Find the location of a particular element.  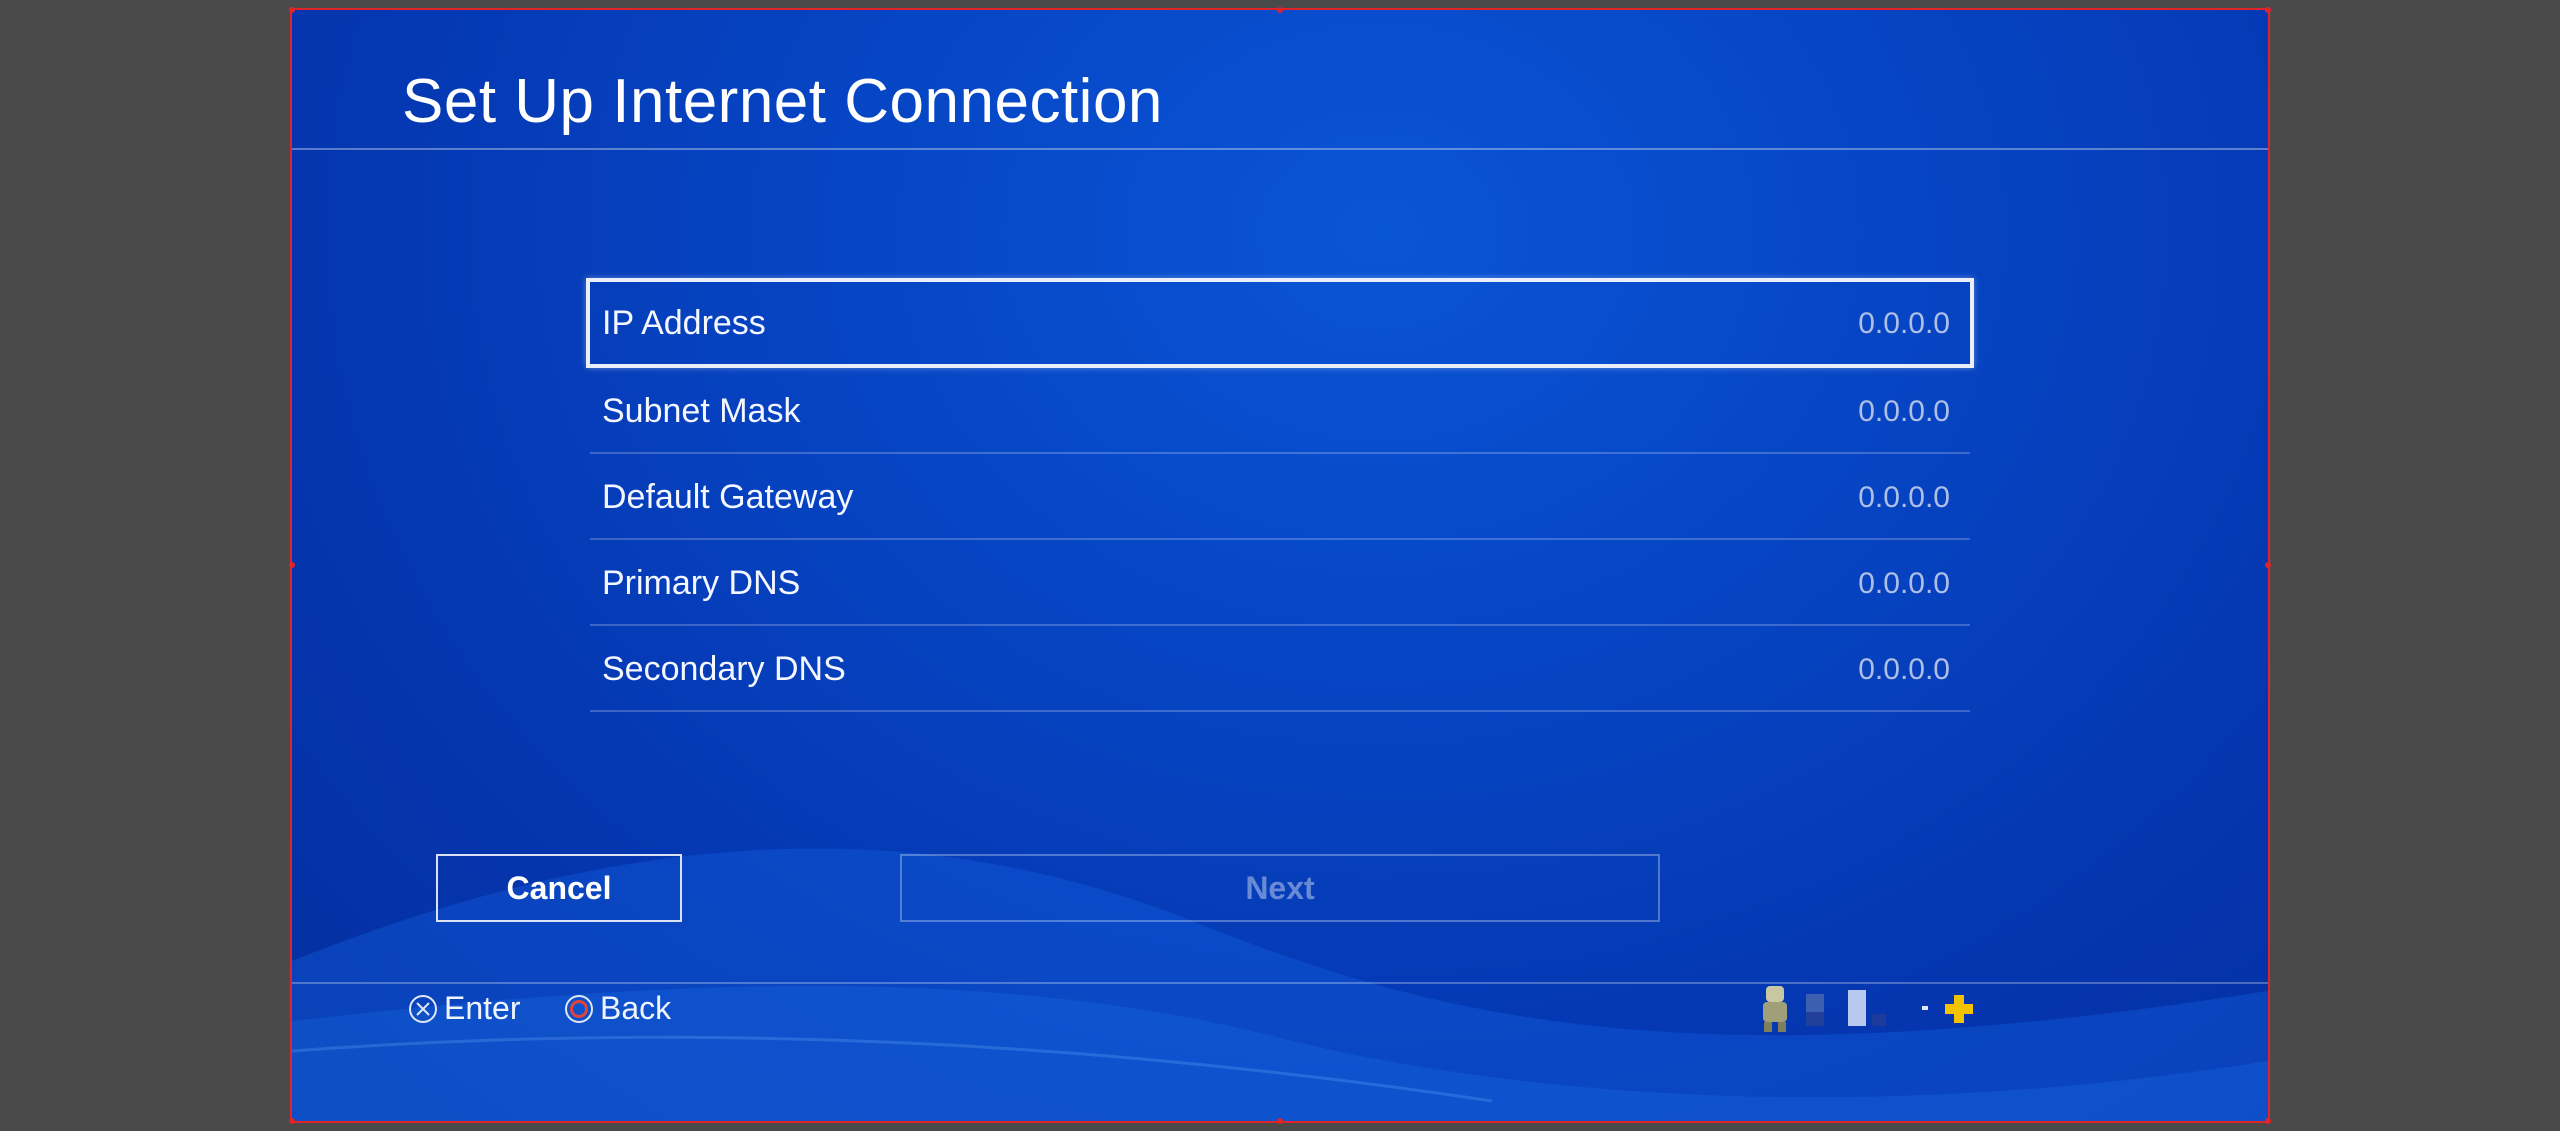

enter-hint: Enter is located at coordinates (464, 1008).